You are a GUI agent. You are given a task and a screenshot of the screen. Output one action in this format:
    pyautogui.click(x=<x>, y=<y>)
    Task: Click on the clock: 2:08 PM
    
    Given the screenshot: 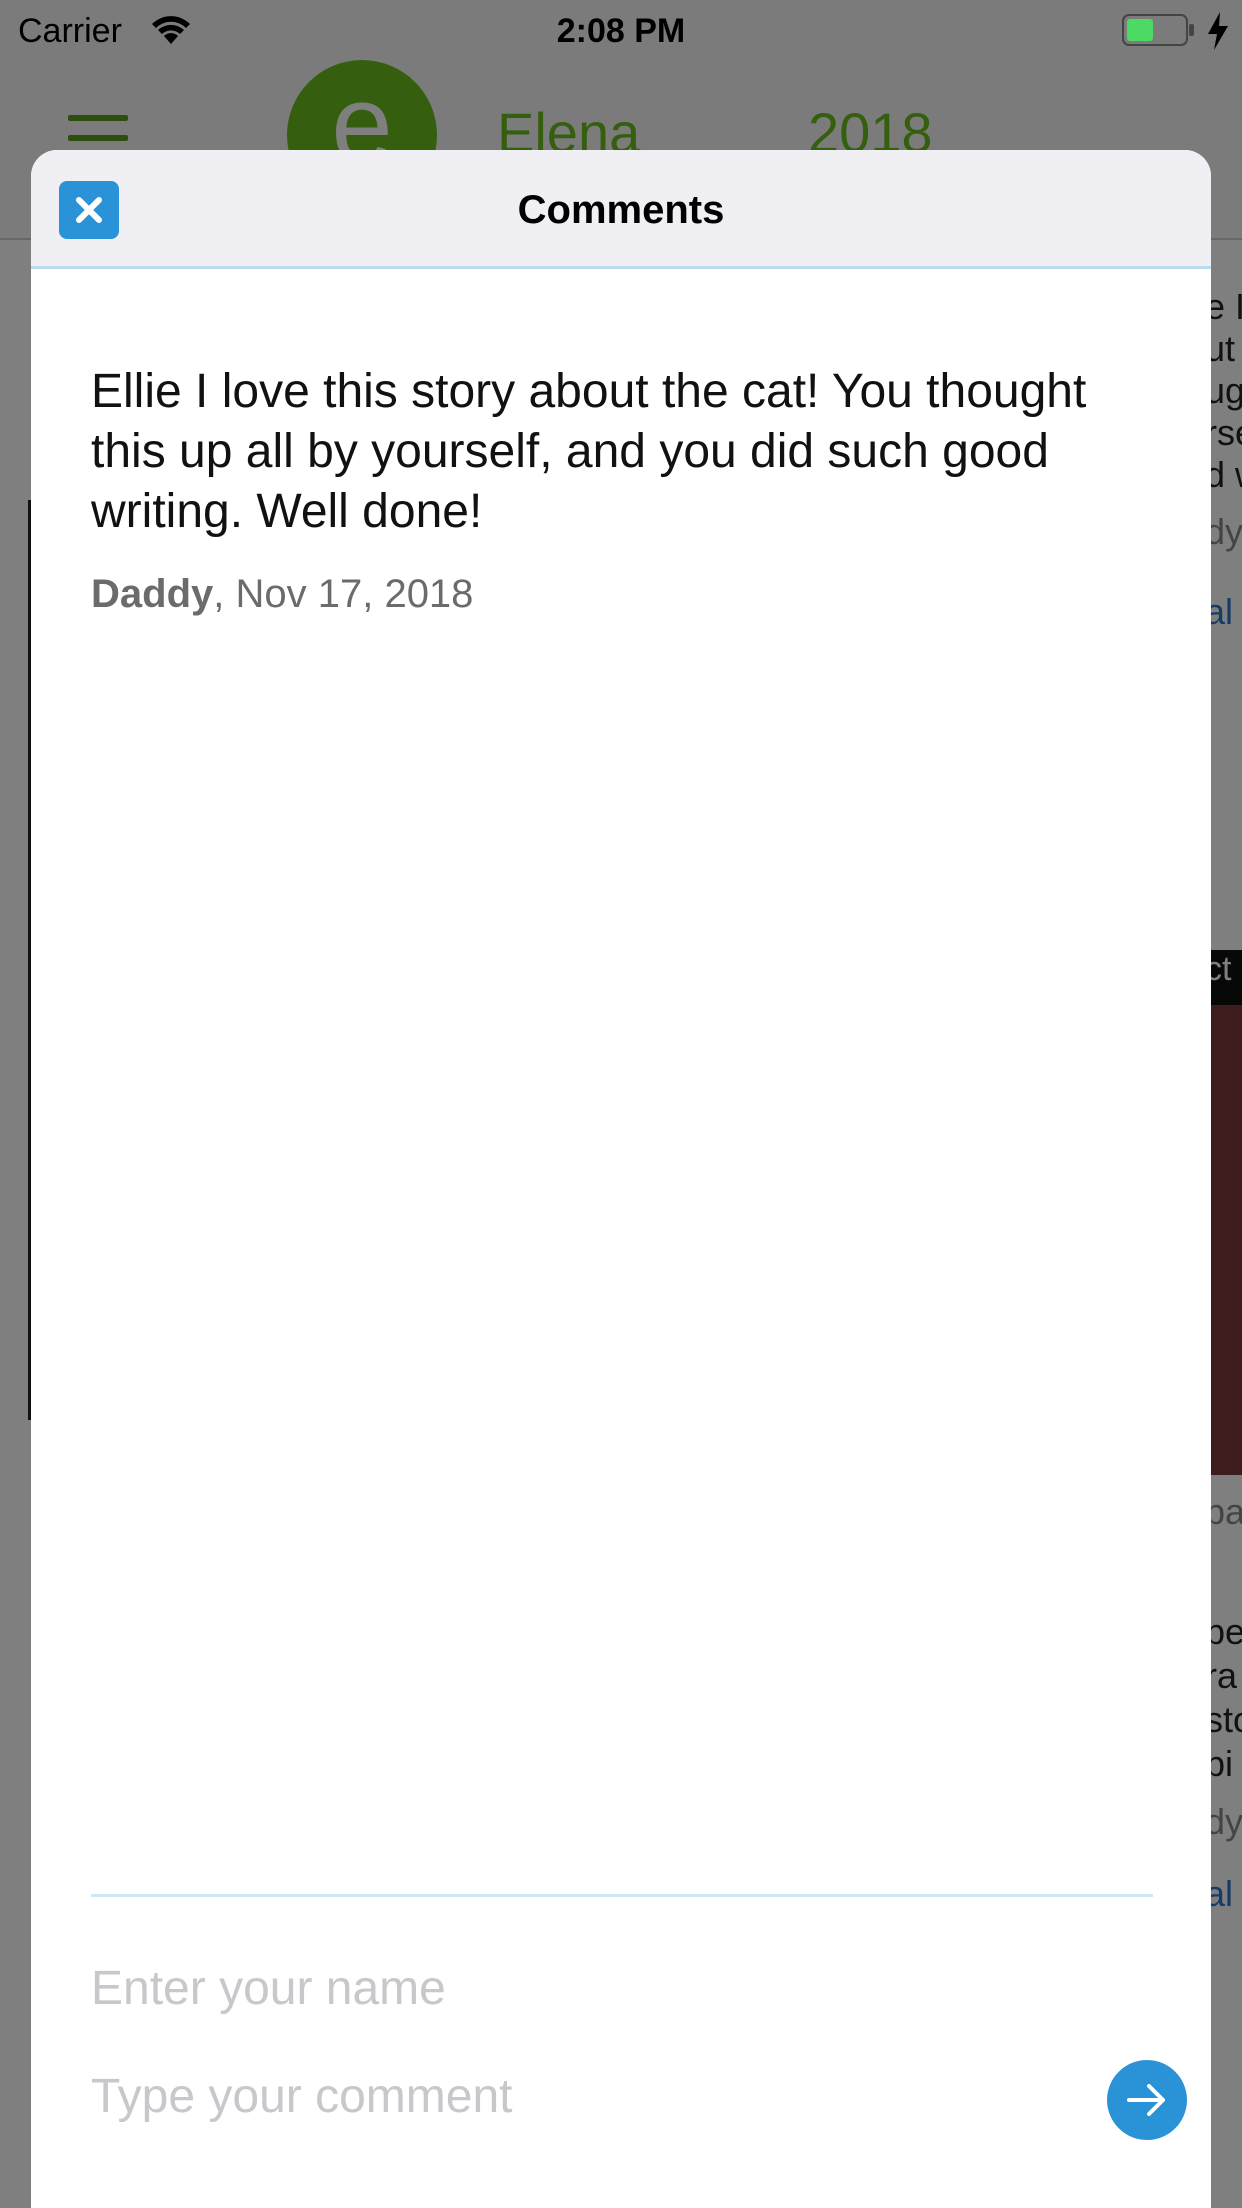 What is the action you would take?
    pyautogui.click(x=621, y=31)
    